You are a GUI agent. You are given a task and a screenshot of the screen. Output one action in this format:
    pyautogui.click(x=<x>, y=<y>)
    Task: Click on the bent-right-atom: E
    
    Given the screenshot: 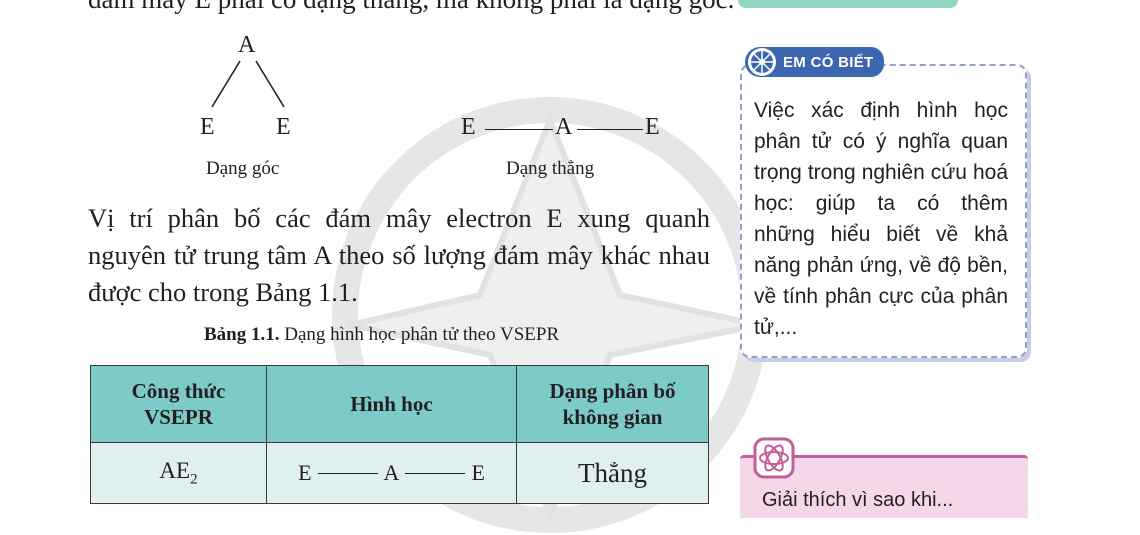 What is the action you would take?
    pyautogui.click(x=283, y=127)
    